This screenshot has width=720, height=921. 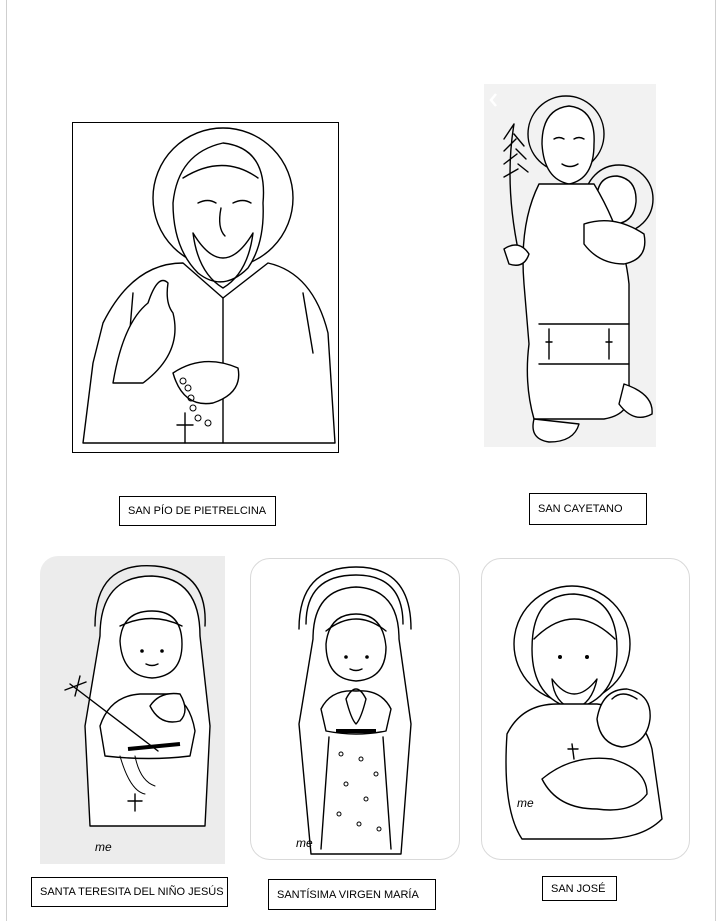 What do you see at coordinates (103, 847) in the screenshot?
I see `signature-teresita: me` at bounding box center [103, 847].